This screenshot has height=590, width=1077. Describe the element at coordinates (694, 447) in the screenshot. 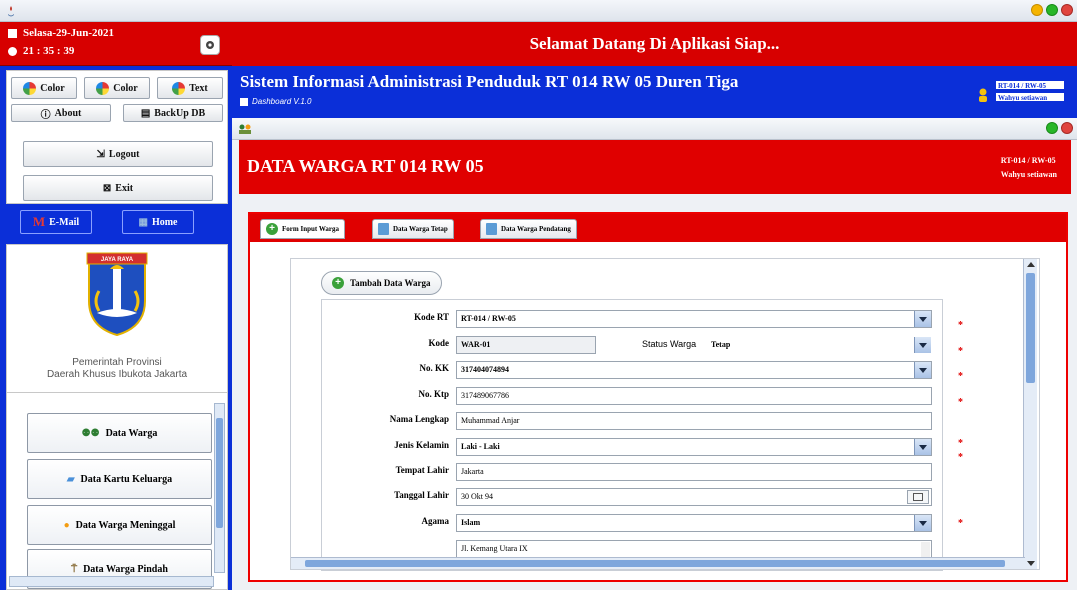

I see `jenis-kelamin-select: Laki - Laki` at that location.